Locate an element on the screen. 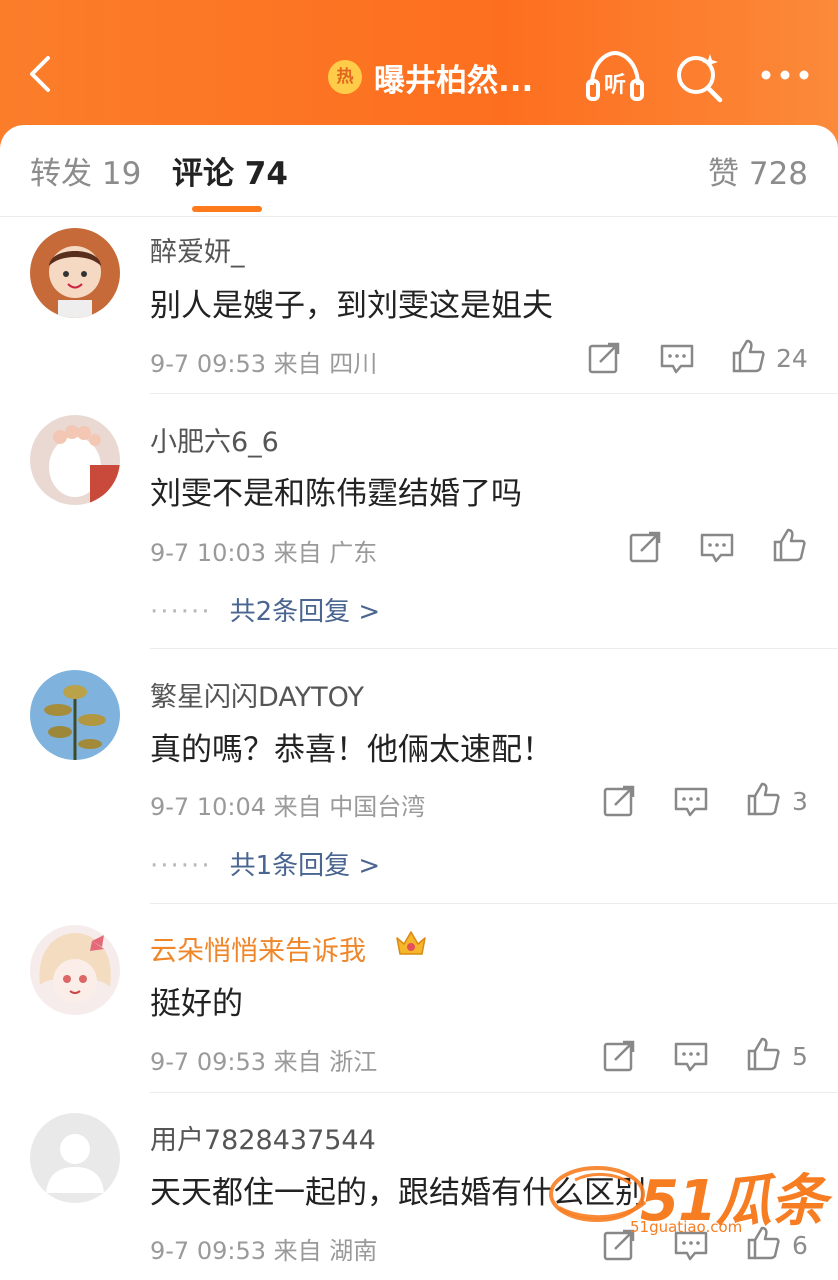 The image size is (838, 1280). comment-username: 用户7828437544 is located at coordinates (263, 1137).